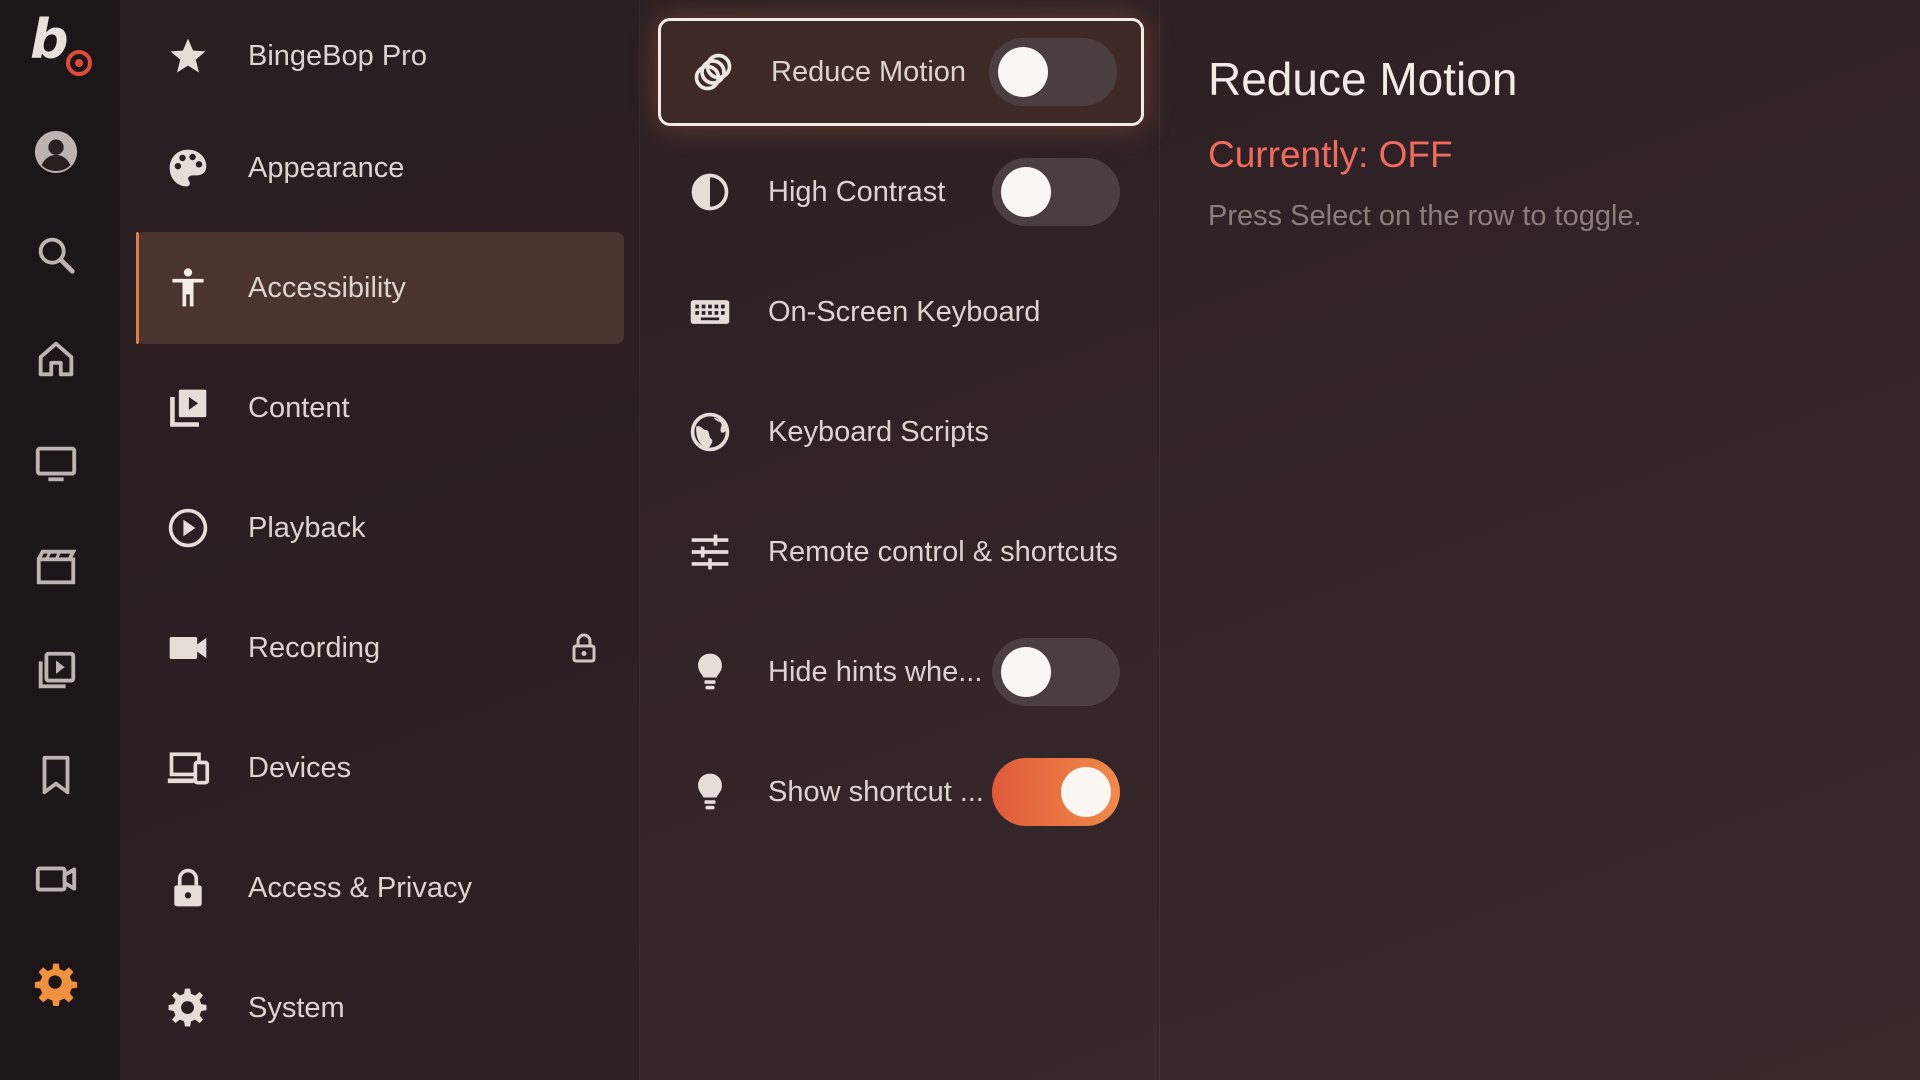 This screenshot has height=1080, width=1920. Describe the element at coordinates (307, 527) in the screenshot. I see `menu-item-label: Playback` at that location.